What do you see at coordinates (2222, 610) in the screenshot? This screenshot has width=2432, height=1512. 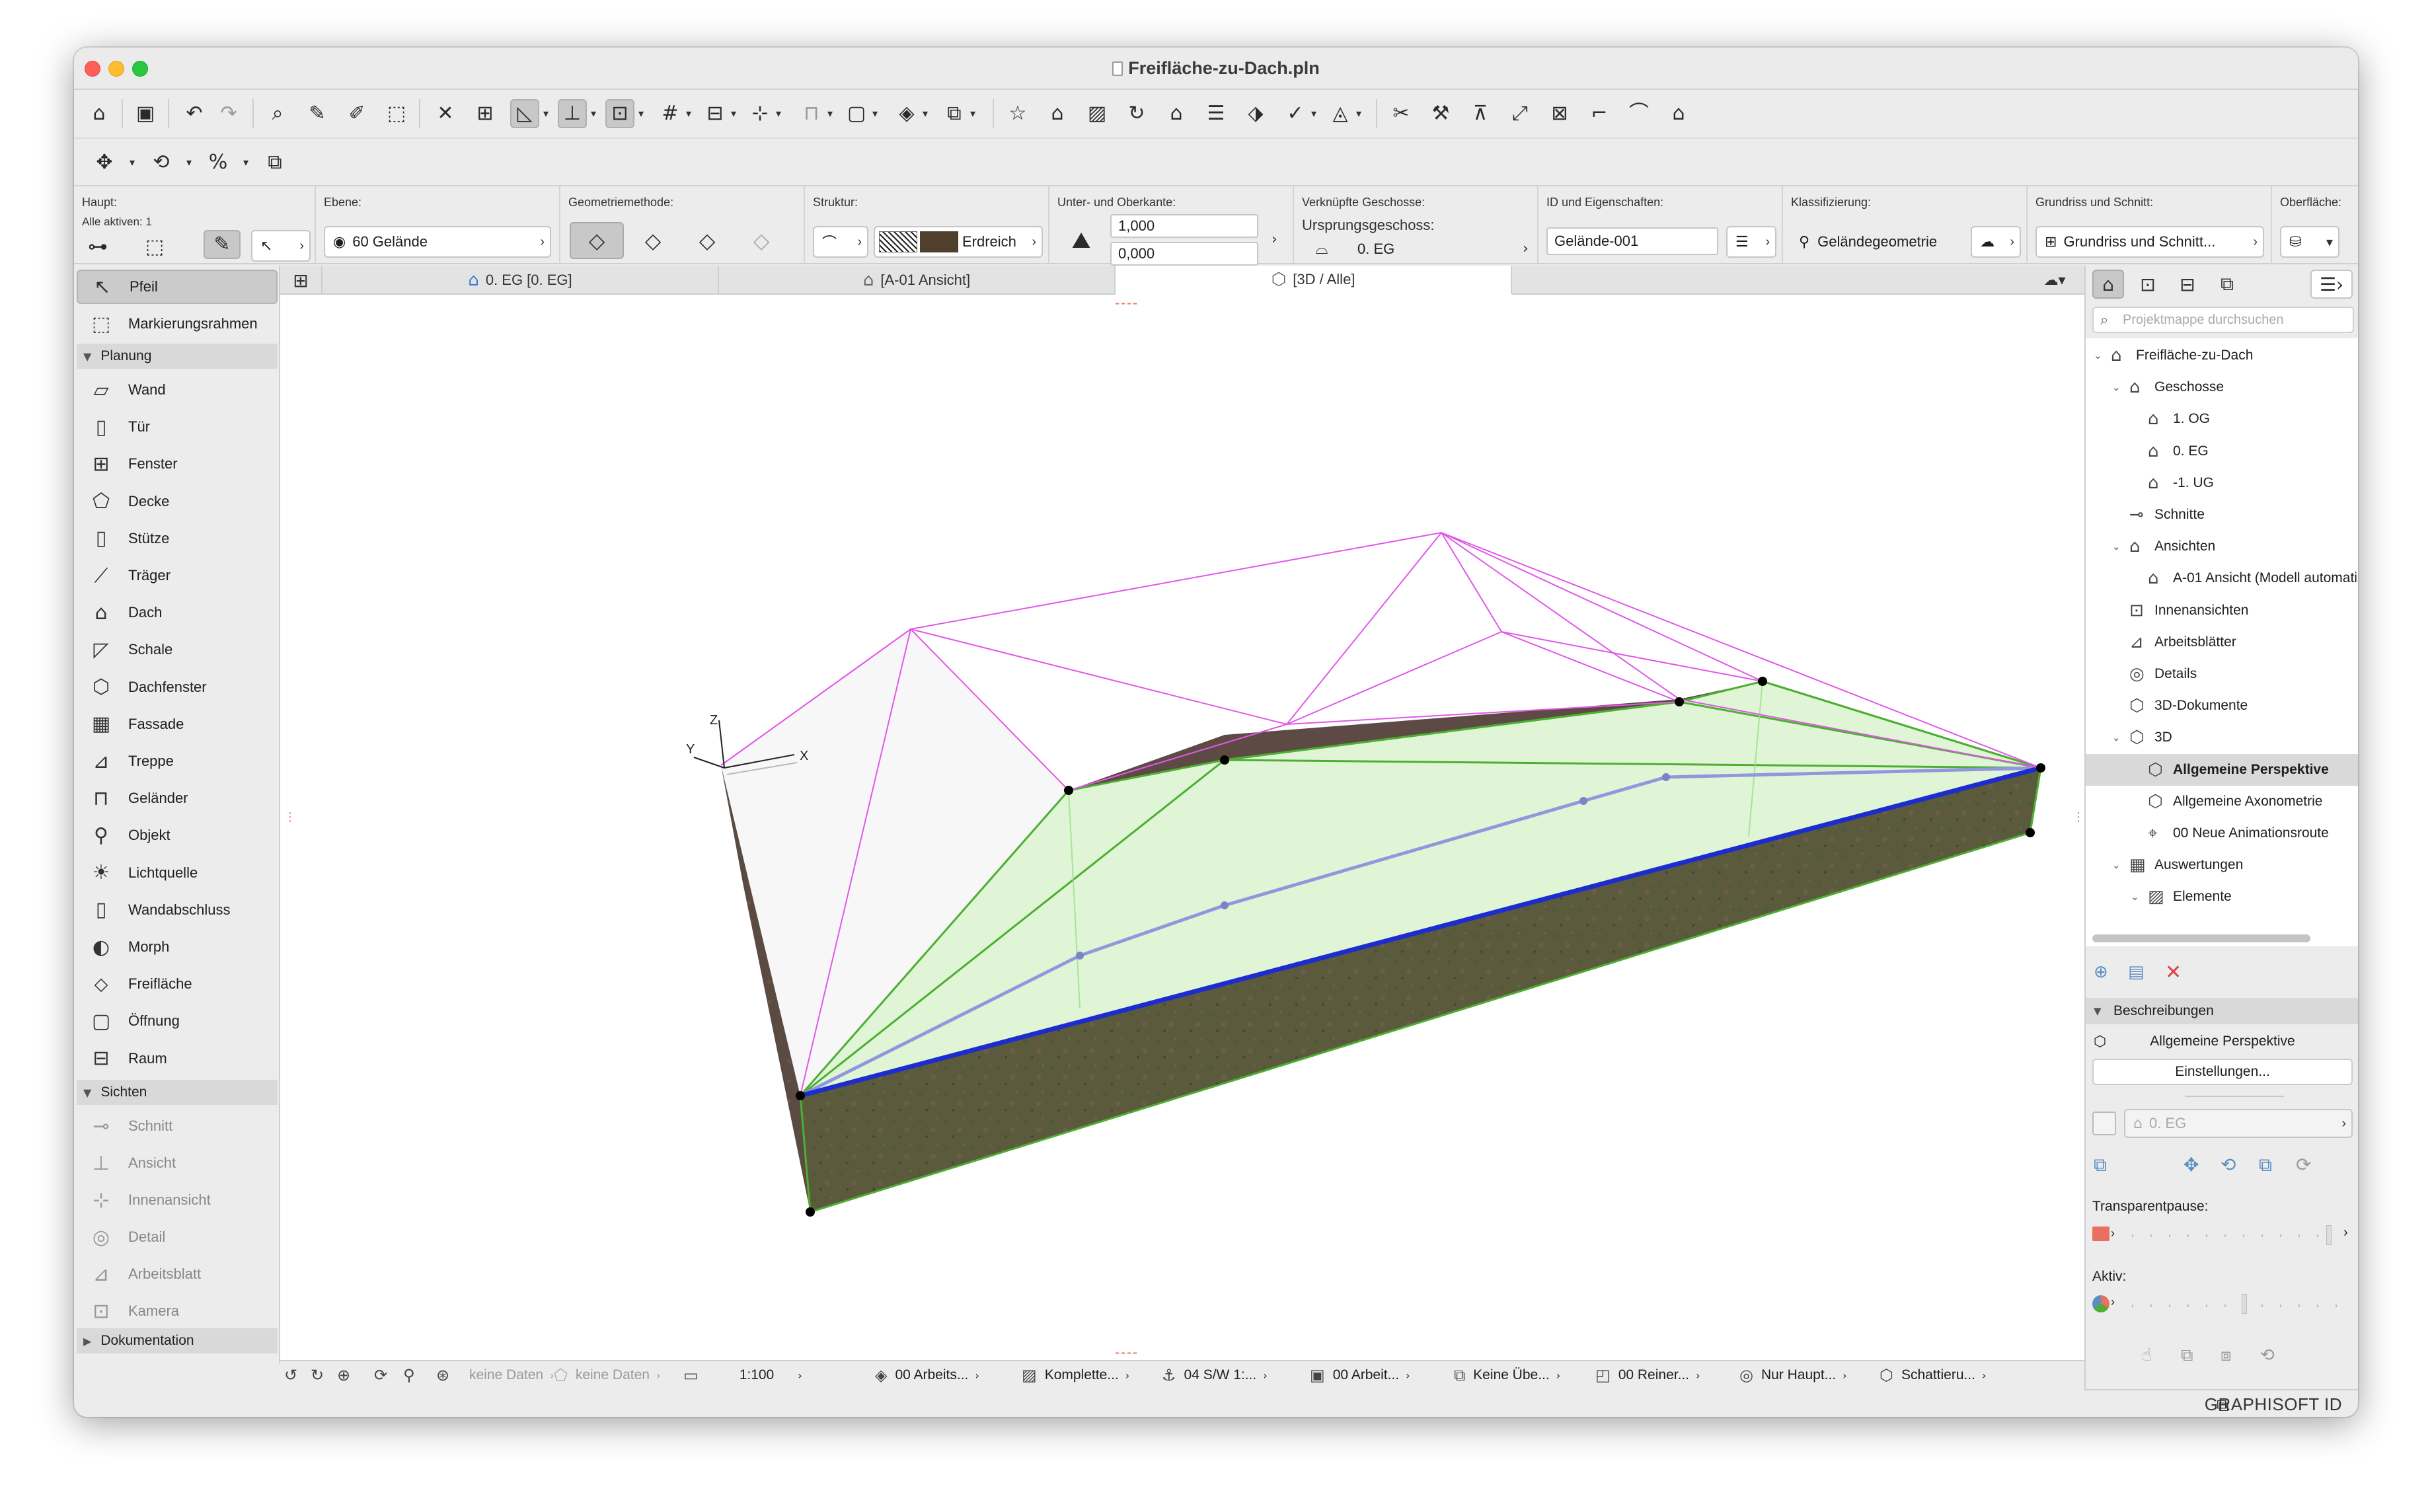 I see `tree-item: ⊡ Innenansichten` at bounding box center [2222, 610].